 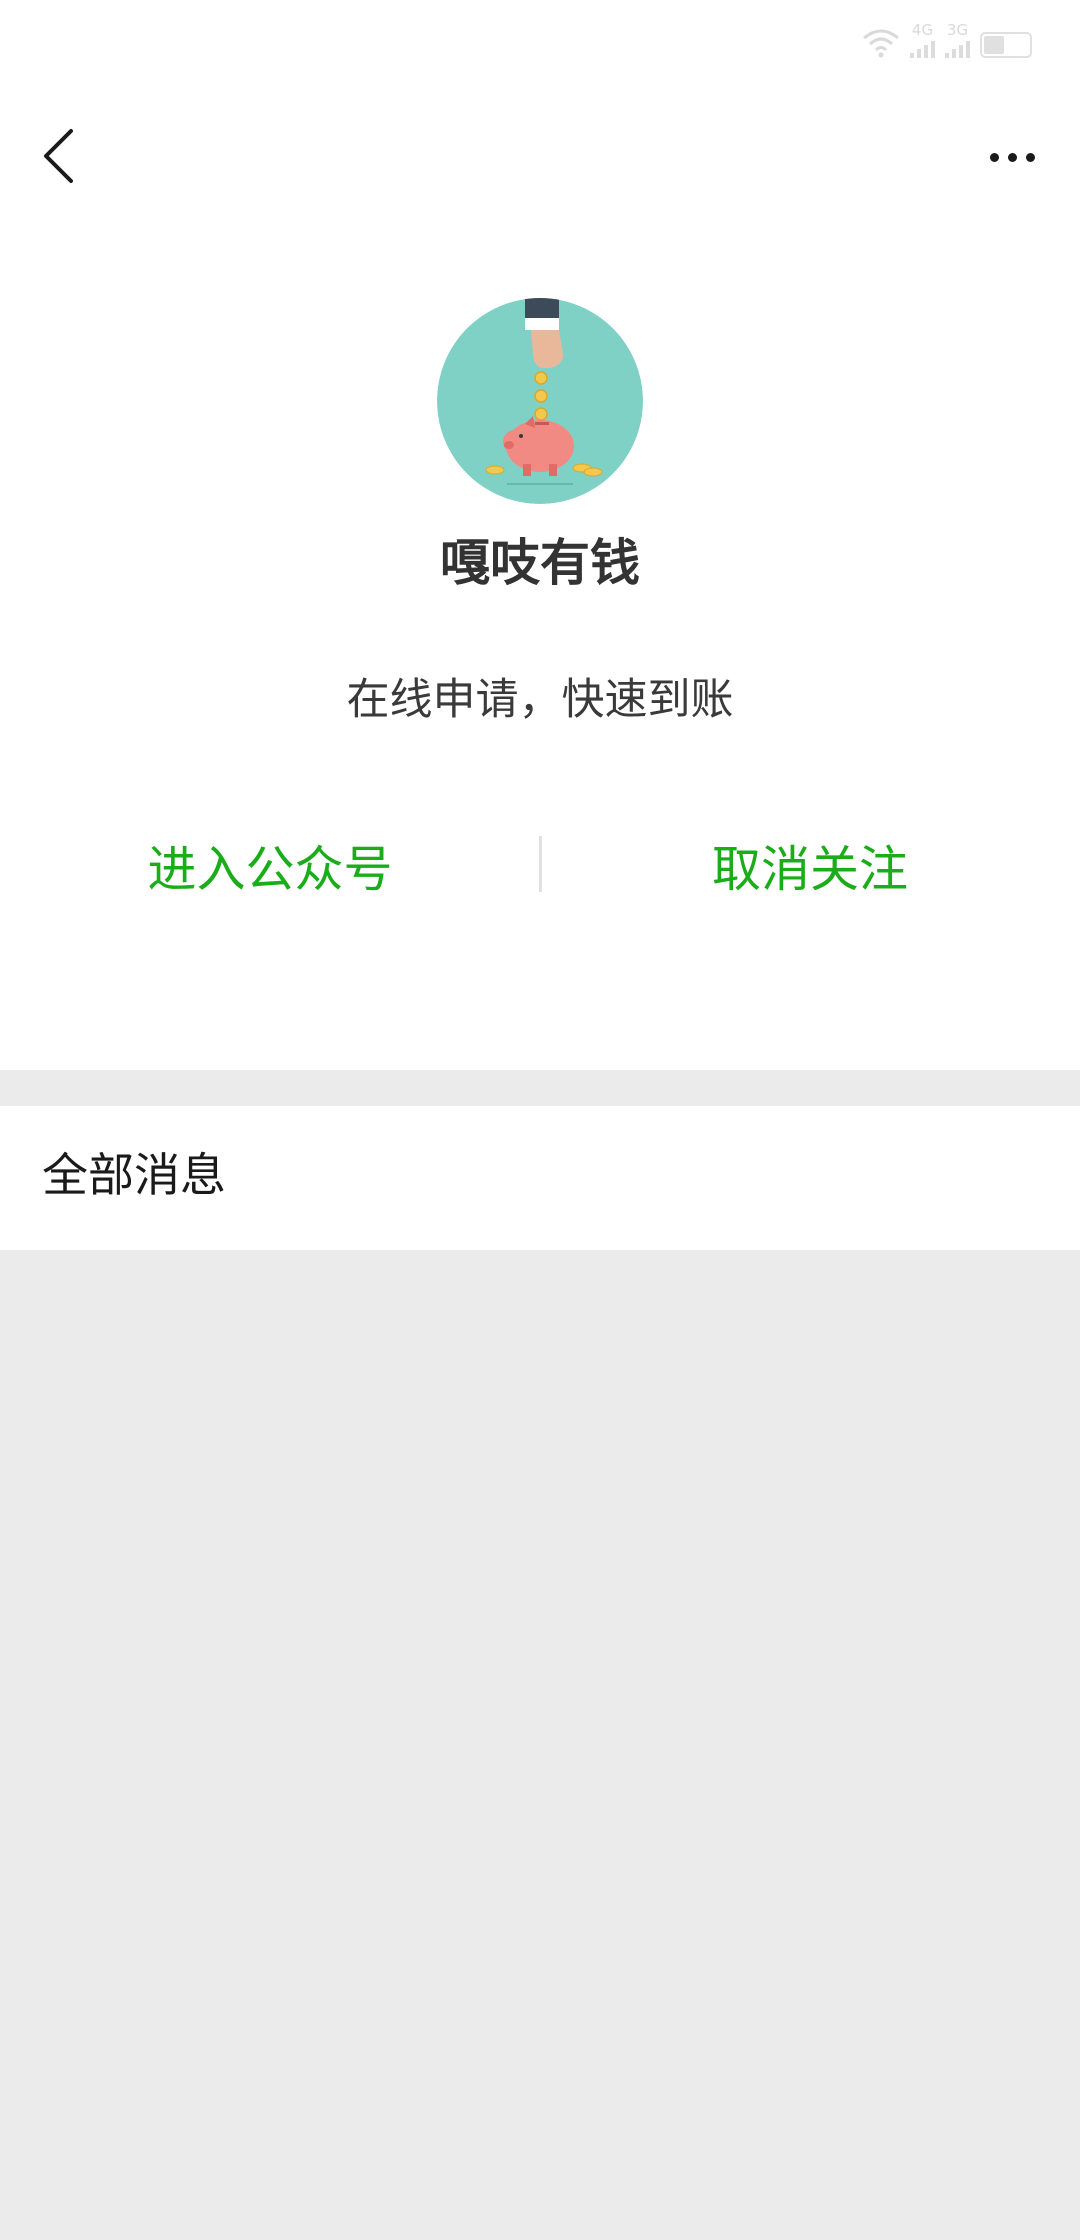 What do you see at coordinates (540, 40) in the screenshot?
I see `status-bar: 4G 3G` at bounding box center [540, 40].